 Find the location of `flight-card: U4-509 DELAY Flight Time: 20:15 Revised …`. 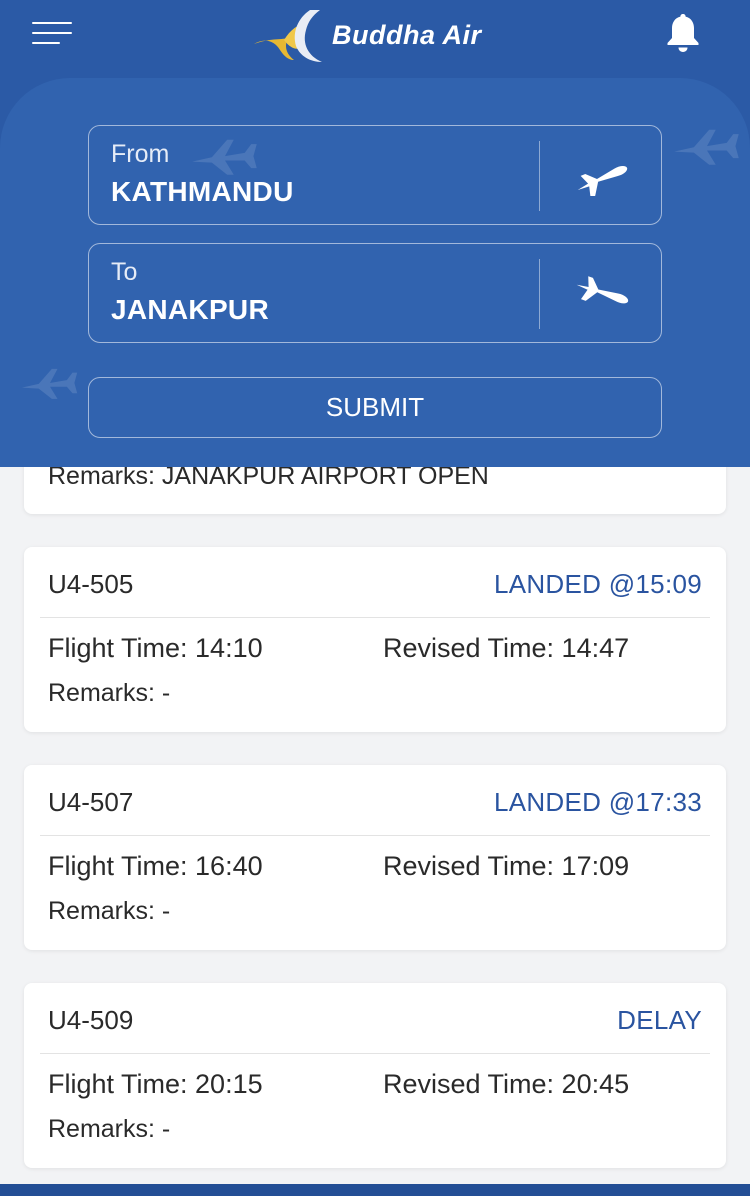

flight-card: U4-509 DELAY Flight Time: 20:15 Revised … is located at coordinates (375, 1075).